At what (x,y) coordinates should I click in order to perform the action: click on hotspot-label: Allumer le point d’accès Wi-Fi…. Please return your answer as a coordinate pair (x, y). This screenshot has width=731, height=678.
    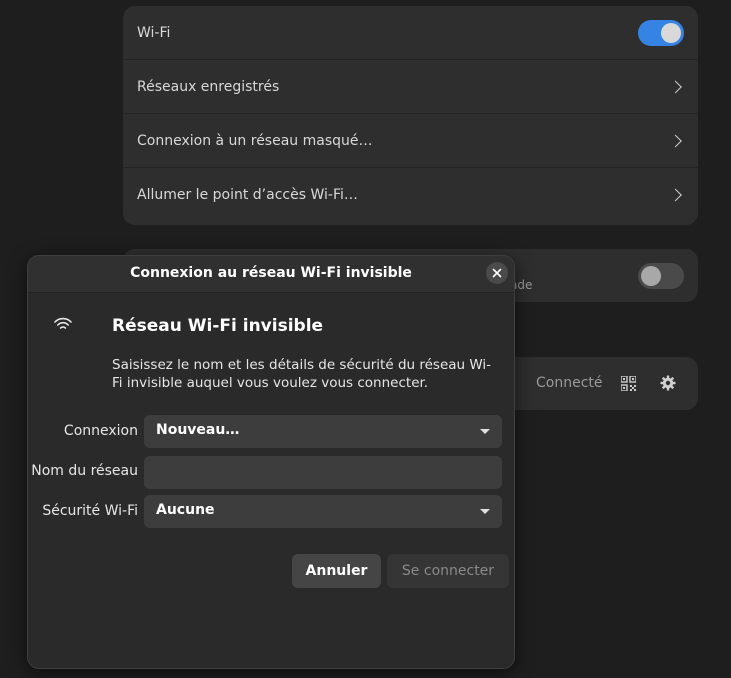
    Looking at the image, I should click on (247, 195).